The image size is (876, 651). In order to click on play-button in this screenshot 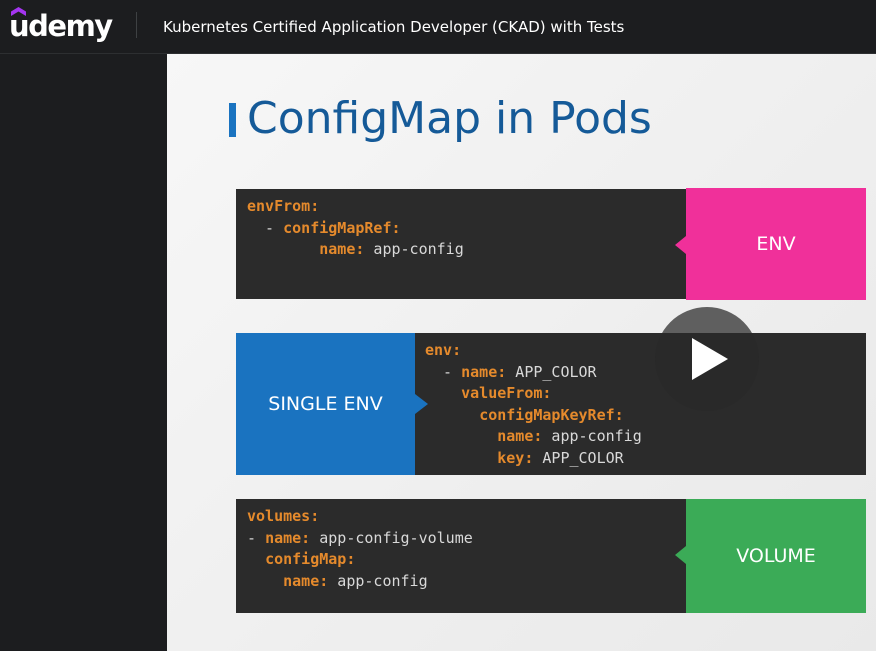, I will do `click(707, 359)`.